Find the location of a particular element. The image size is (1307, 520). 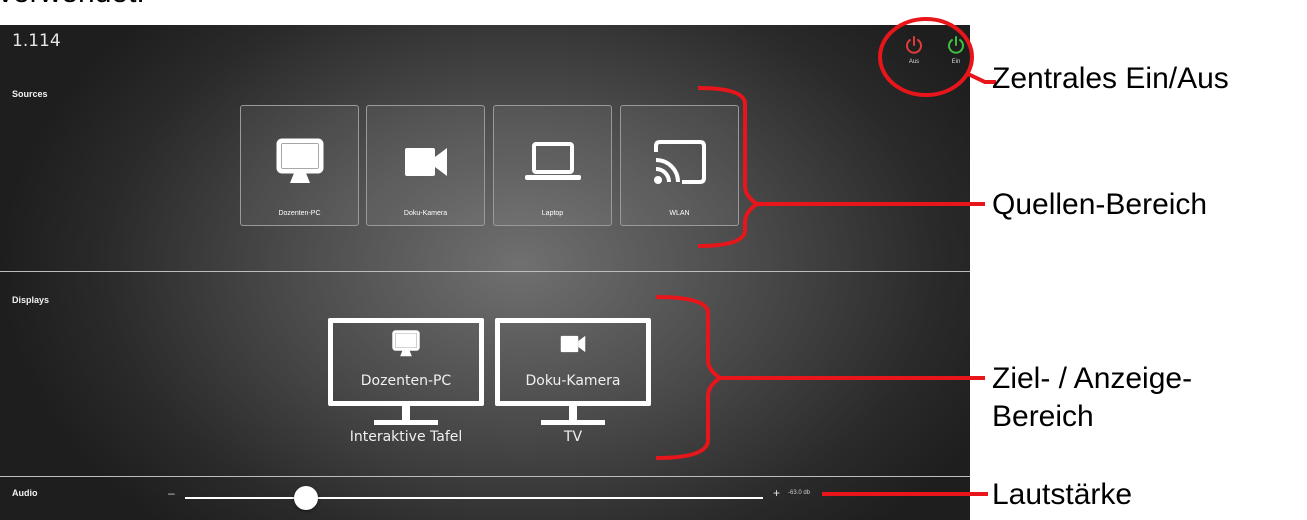

cast-icon is located at coordinates (679, 162).